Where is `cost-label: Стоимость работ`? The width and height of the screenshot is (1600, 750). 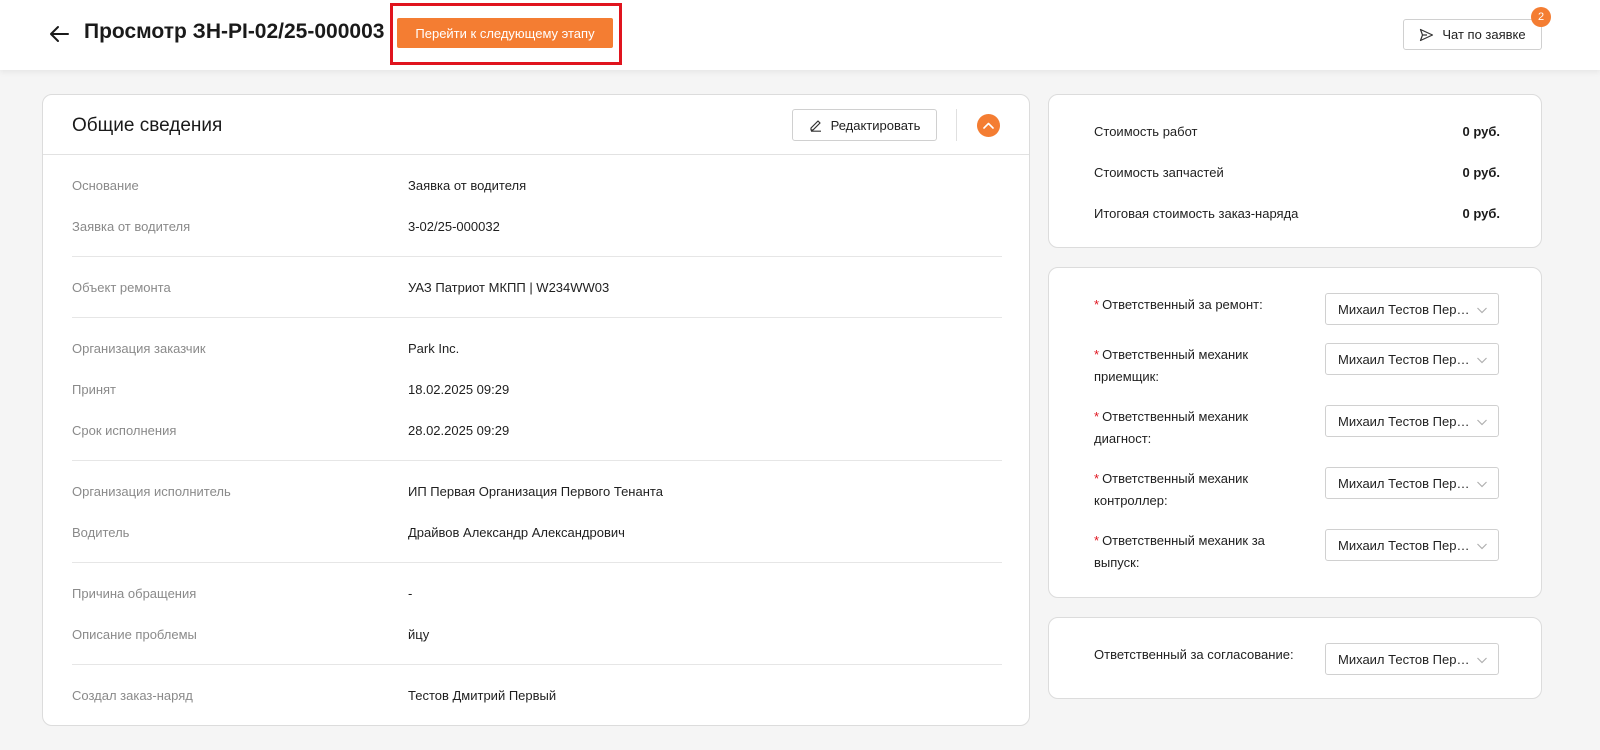 cost-label: Стоимость работ is located at coordinates (1146, 131).